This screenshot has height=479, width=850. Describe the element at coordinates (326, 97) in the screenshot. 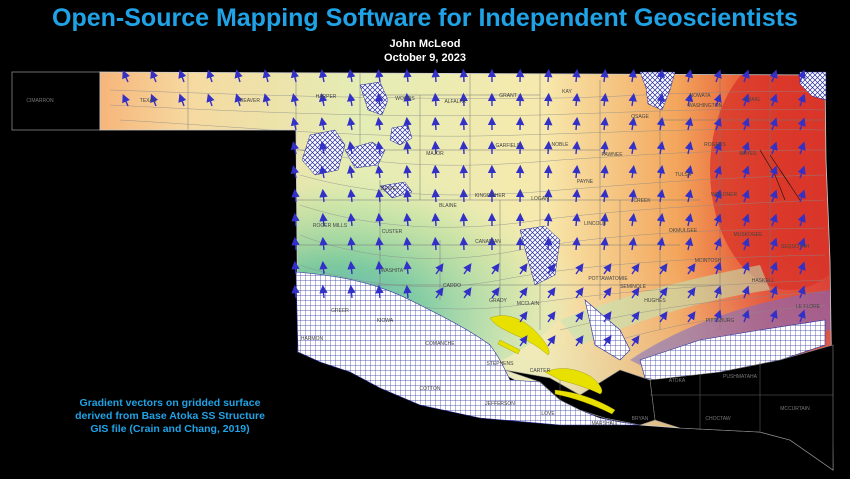

I see `county-label: HARPER` at that location.